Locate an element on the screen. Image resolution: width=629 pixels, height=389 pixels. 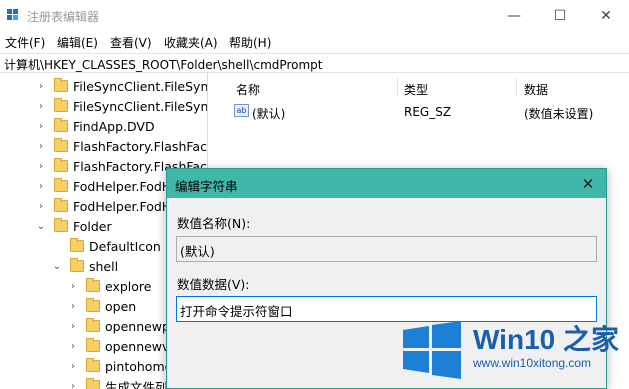
menu-edit: 编辑(E) is located at coordinates (77, 42).